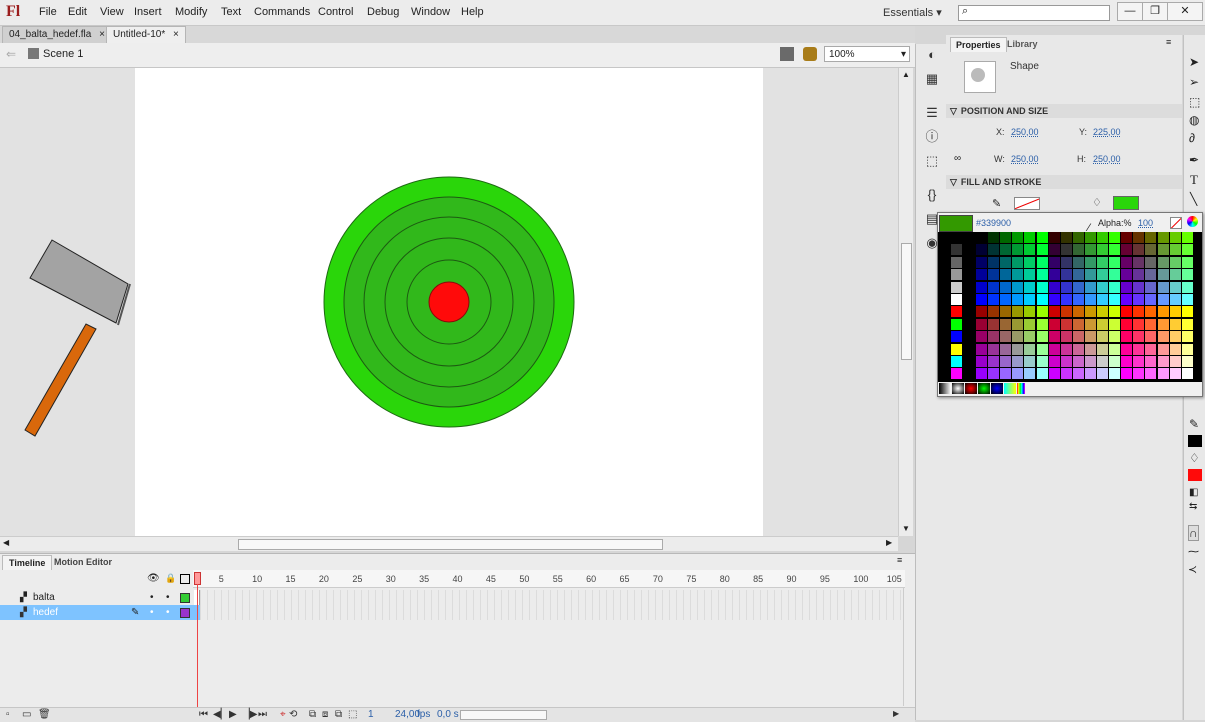 The width and height of the screenshot is (1205, 722). Describe the element at coordinates (906, 528) in the screenshot. I see `scroll-down-icon: ▼` at that location.